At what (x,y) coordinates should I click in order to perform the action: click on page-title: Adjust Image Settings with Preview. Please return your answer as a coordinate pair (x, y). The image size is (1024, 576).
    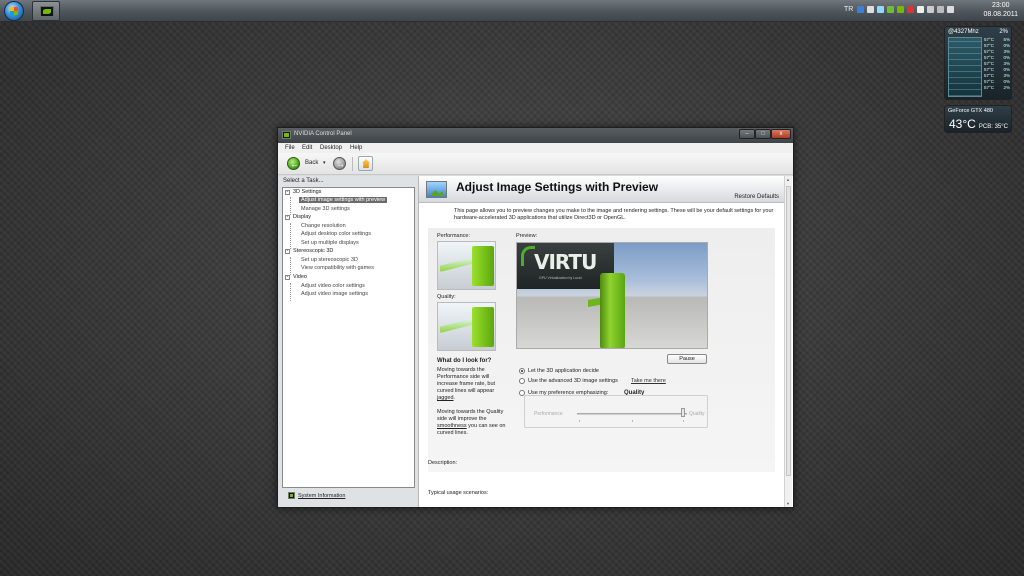
    Looking at the image, I should click on (557, 187).